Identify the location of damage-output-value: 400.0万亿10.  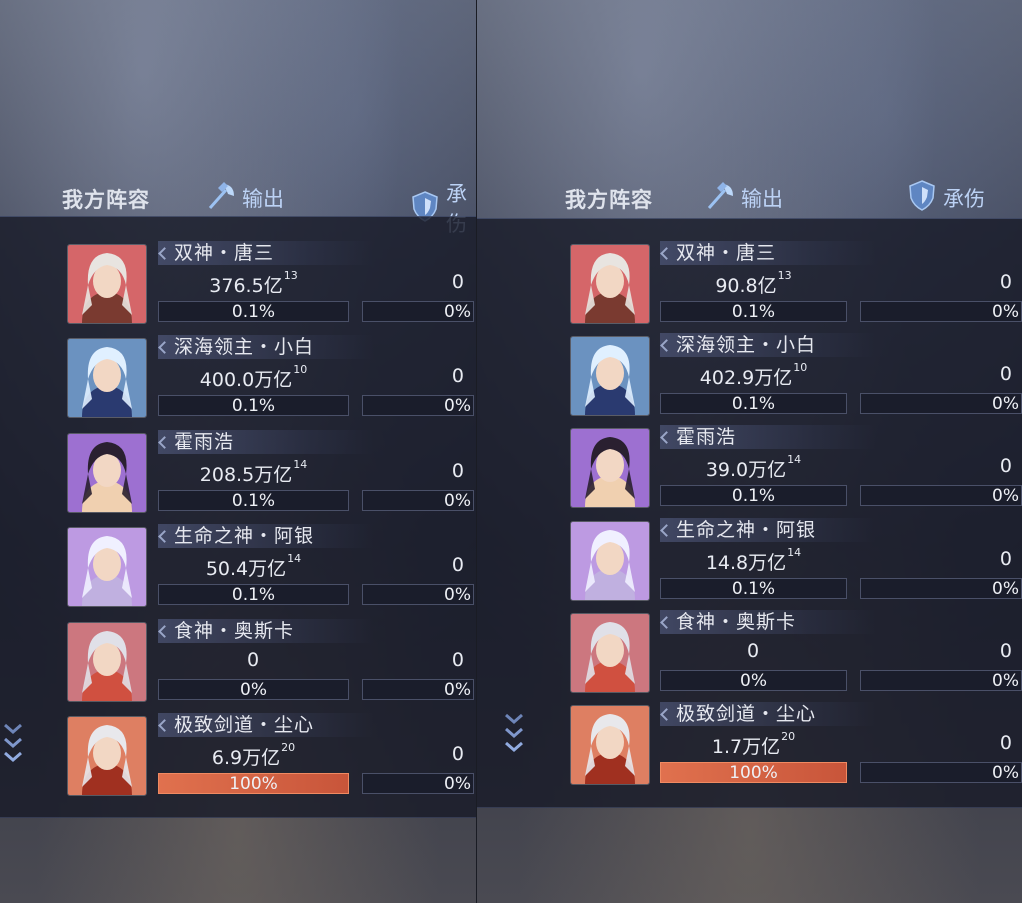
(253, 377).